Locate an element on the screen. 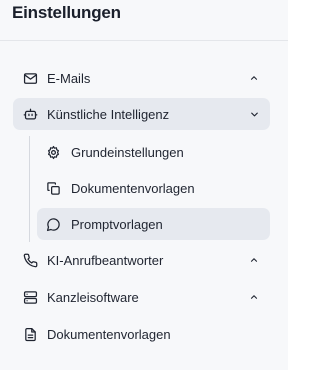 Image resolution: width=320 pixels, height=370 pixels. mail-icon is located at coordinates (30, 78).